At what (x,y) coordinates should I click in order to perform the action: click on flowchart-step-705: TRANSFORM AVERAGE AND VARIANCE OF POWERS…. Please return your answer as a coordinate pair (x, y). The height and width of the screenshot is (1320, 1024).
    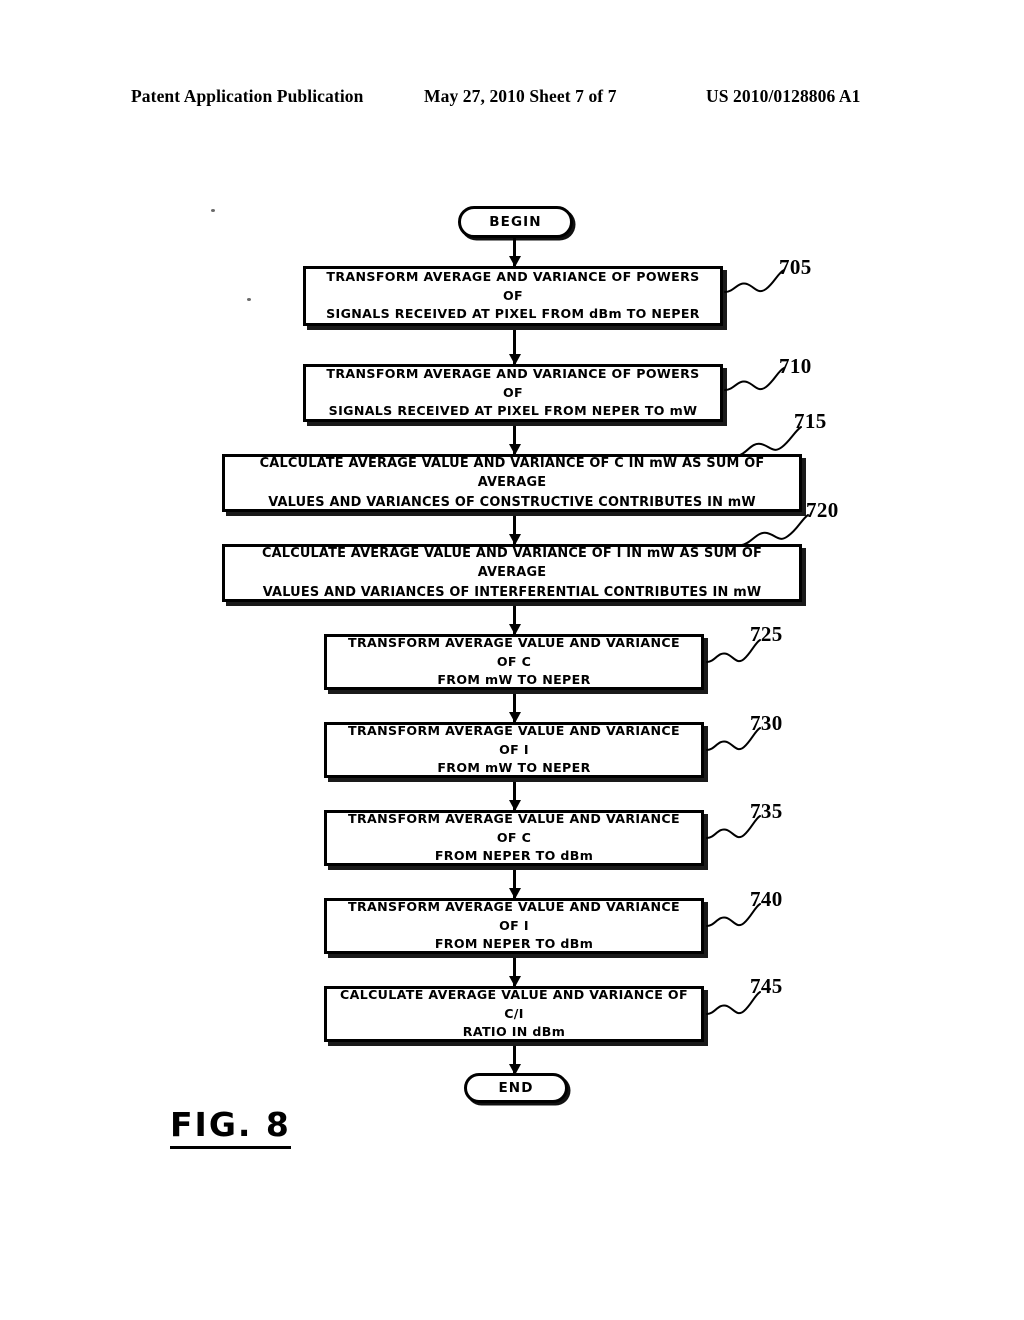
    Looking at the image, I should click on (513, 296).